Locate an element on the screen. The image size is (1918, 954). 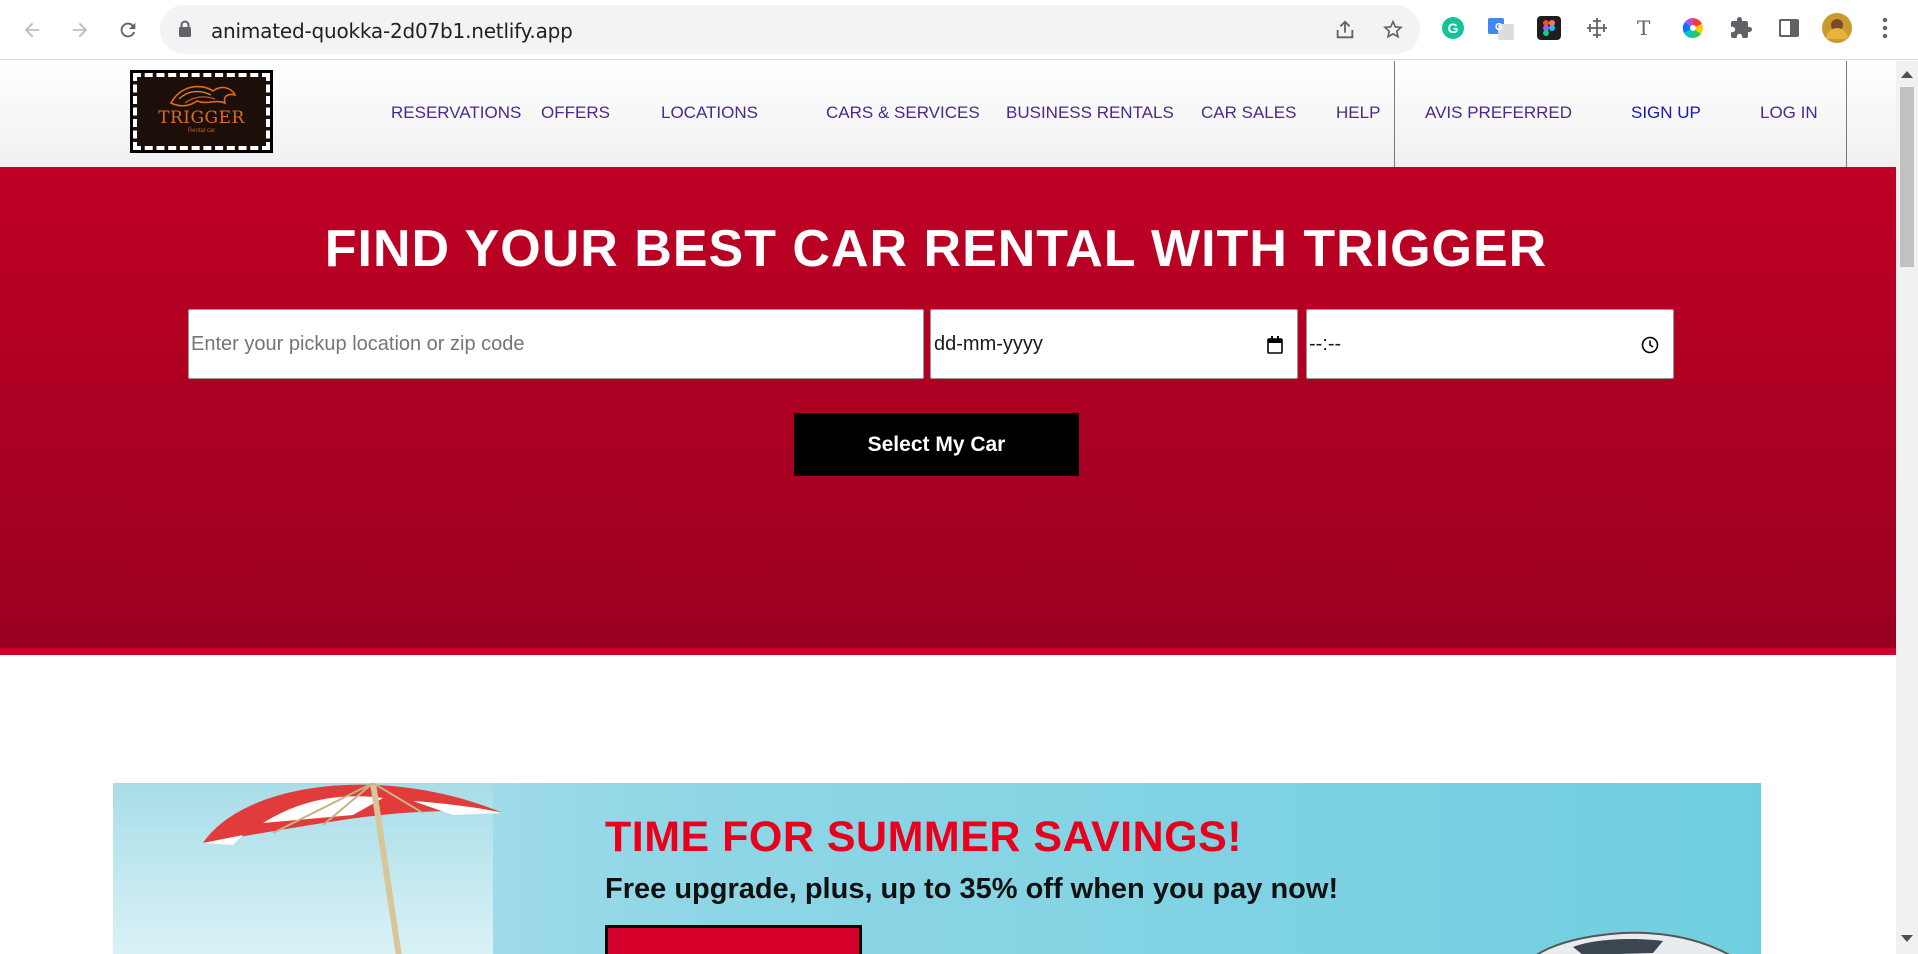
back-button is located at coordinates (32, 30).